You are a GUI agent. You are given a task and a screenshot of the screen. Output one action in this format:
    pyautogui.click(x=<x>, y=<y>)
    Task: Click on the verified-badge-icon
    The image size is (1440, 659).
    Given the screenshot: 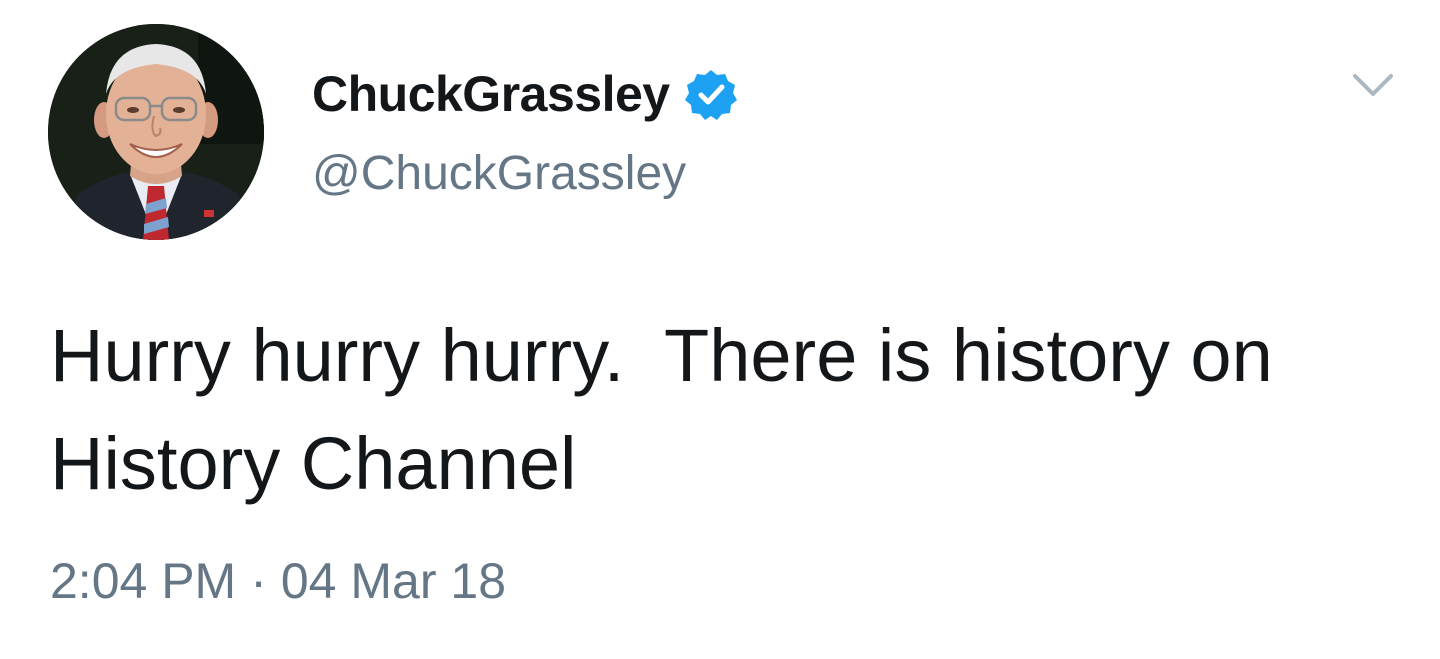 What is the action you would take?
    pyautogui.click(x=711, y=94)
    